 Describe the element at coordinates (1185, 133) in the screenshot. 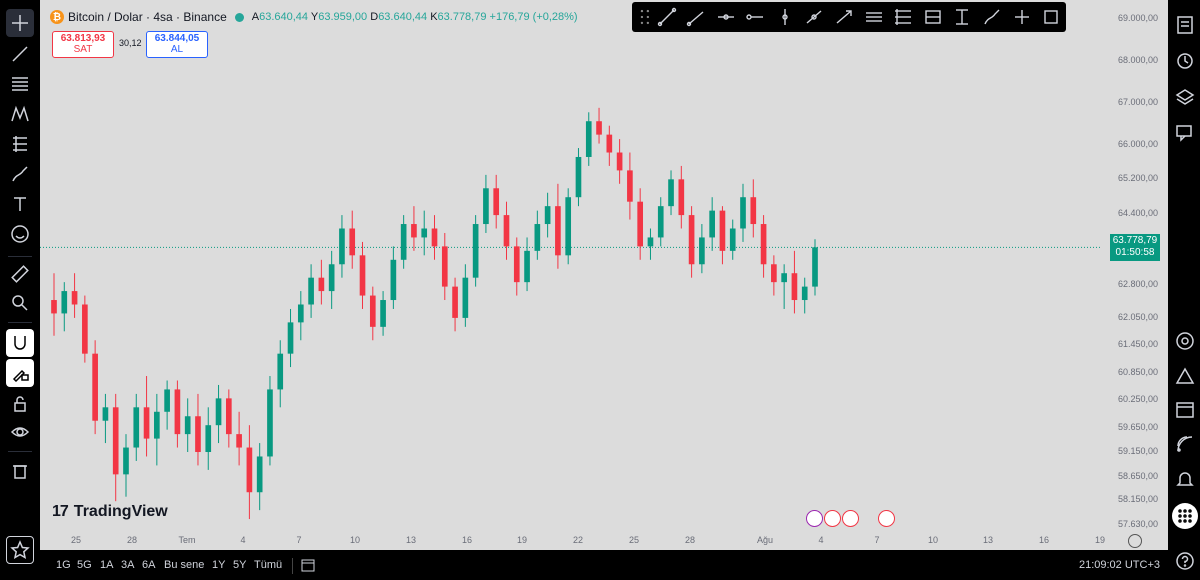

I see `chat-icon` at that location.